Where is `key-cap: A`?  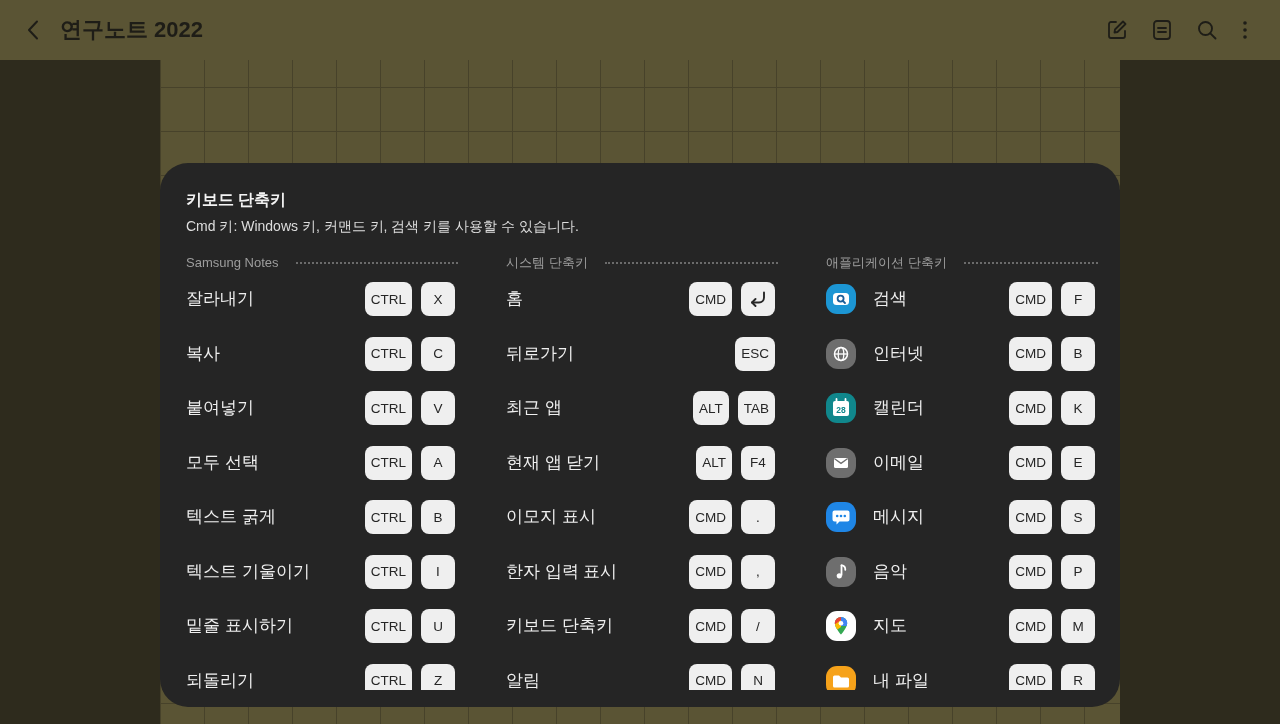
key-cap: A is located at coordinates (438, 462).